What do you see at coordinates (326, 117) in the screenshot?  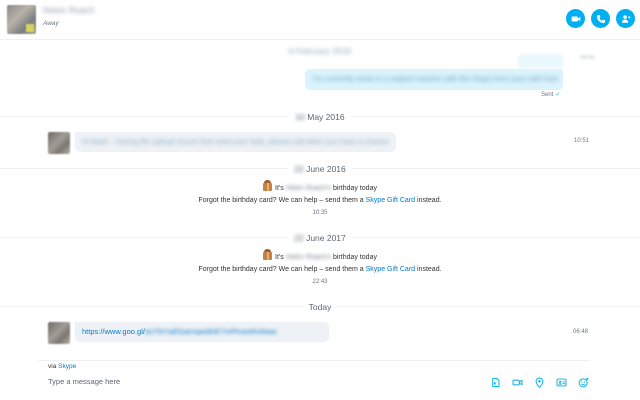 I see `date-label: May 2016` at bounding box center [326, 117].